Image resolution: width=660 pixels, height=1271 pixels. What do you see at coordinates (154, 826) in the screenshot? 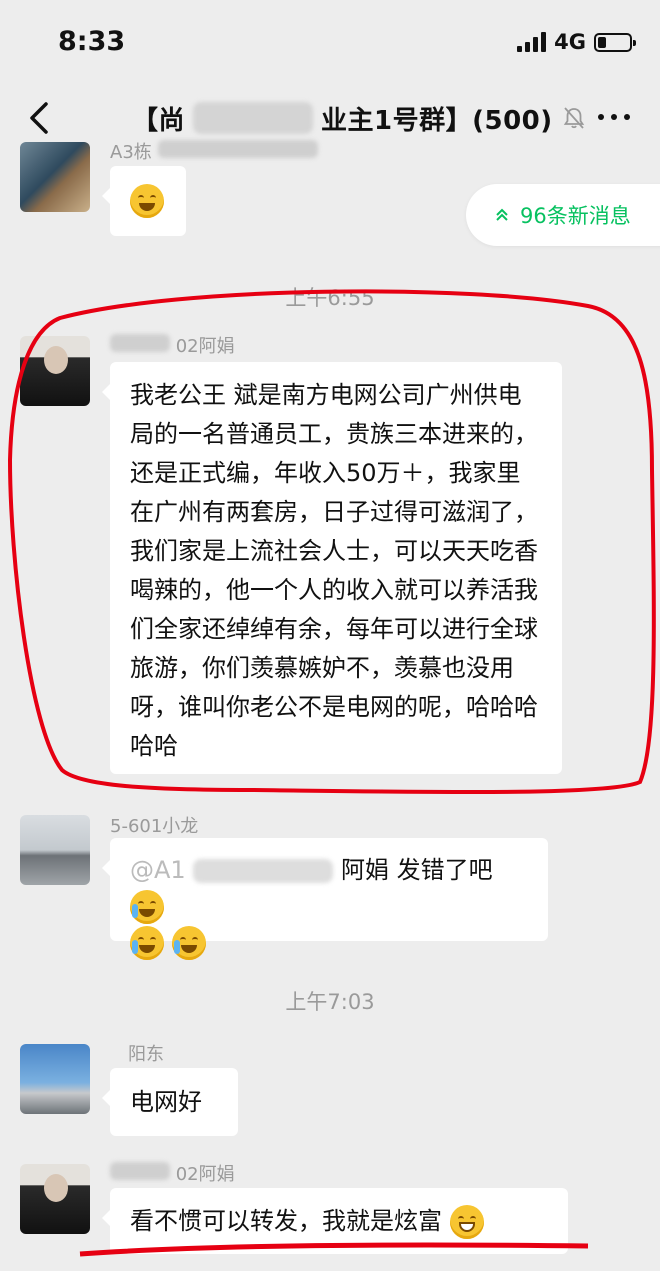
I see `sender-name: 5-601小龙` at bounding box center [154, 826].